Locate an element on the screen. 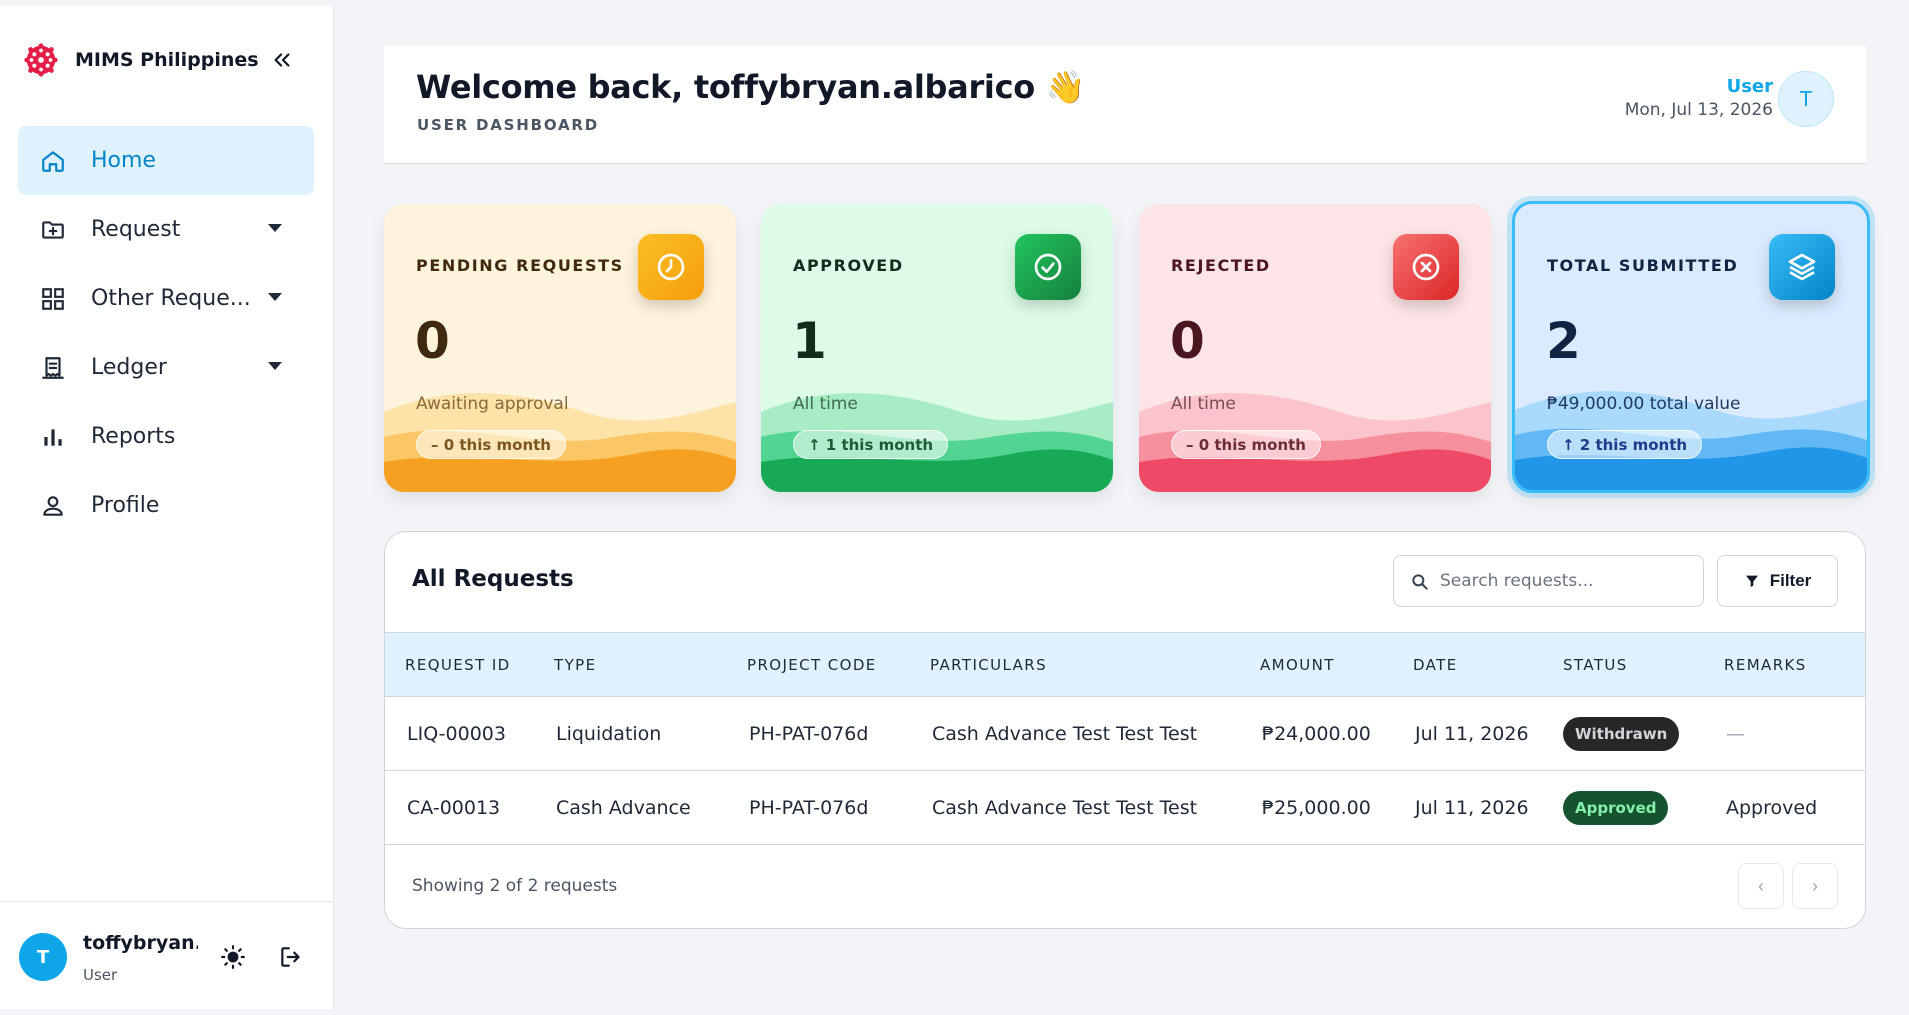 This screenshot has width=1909, height=1015. column-header: DATE is located at coordinates (1468, 665).